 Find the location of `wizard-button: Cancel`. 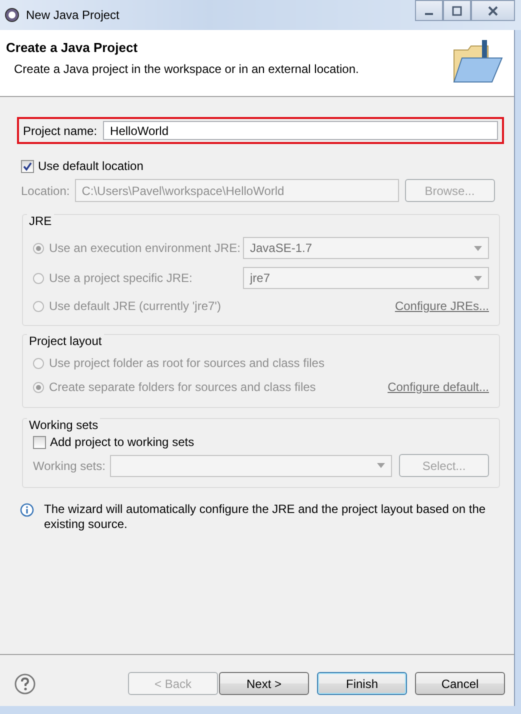

wizard-button: Cancel is located at coordinates (460, 683).